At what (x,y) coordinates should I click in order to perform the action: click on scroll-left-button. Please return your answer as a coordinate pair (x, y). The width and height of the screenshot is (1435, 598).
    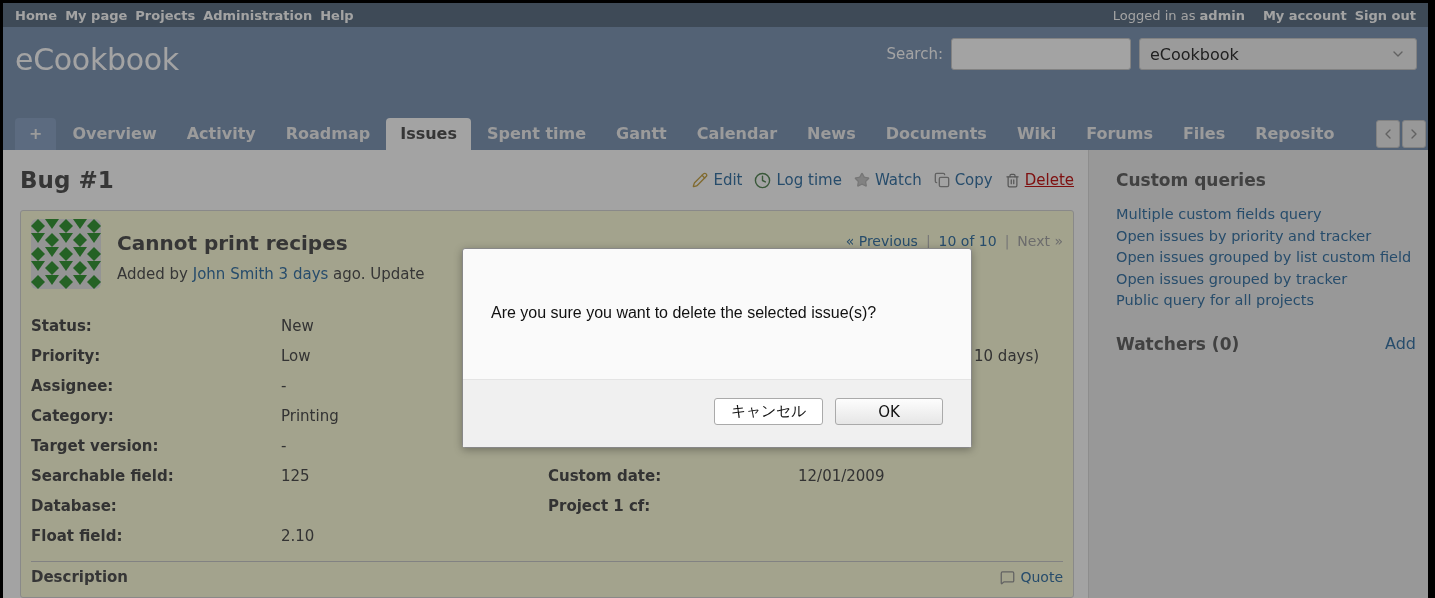
    Looking at the image, I should click on (1388, 134).